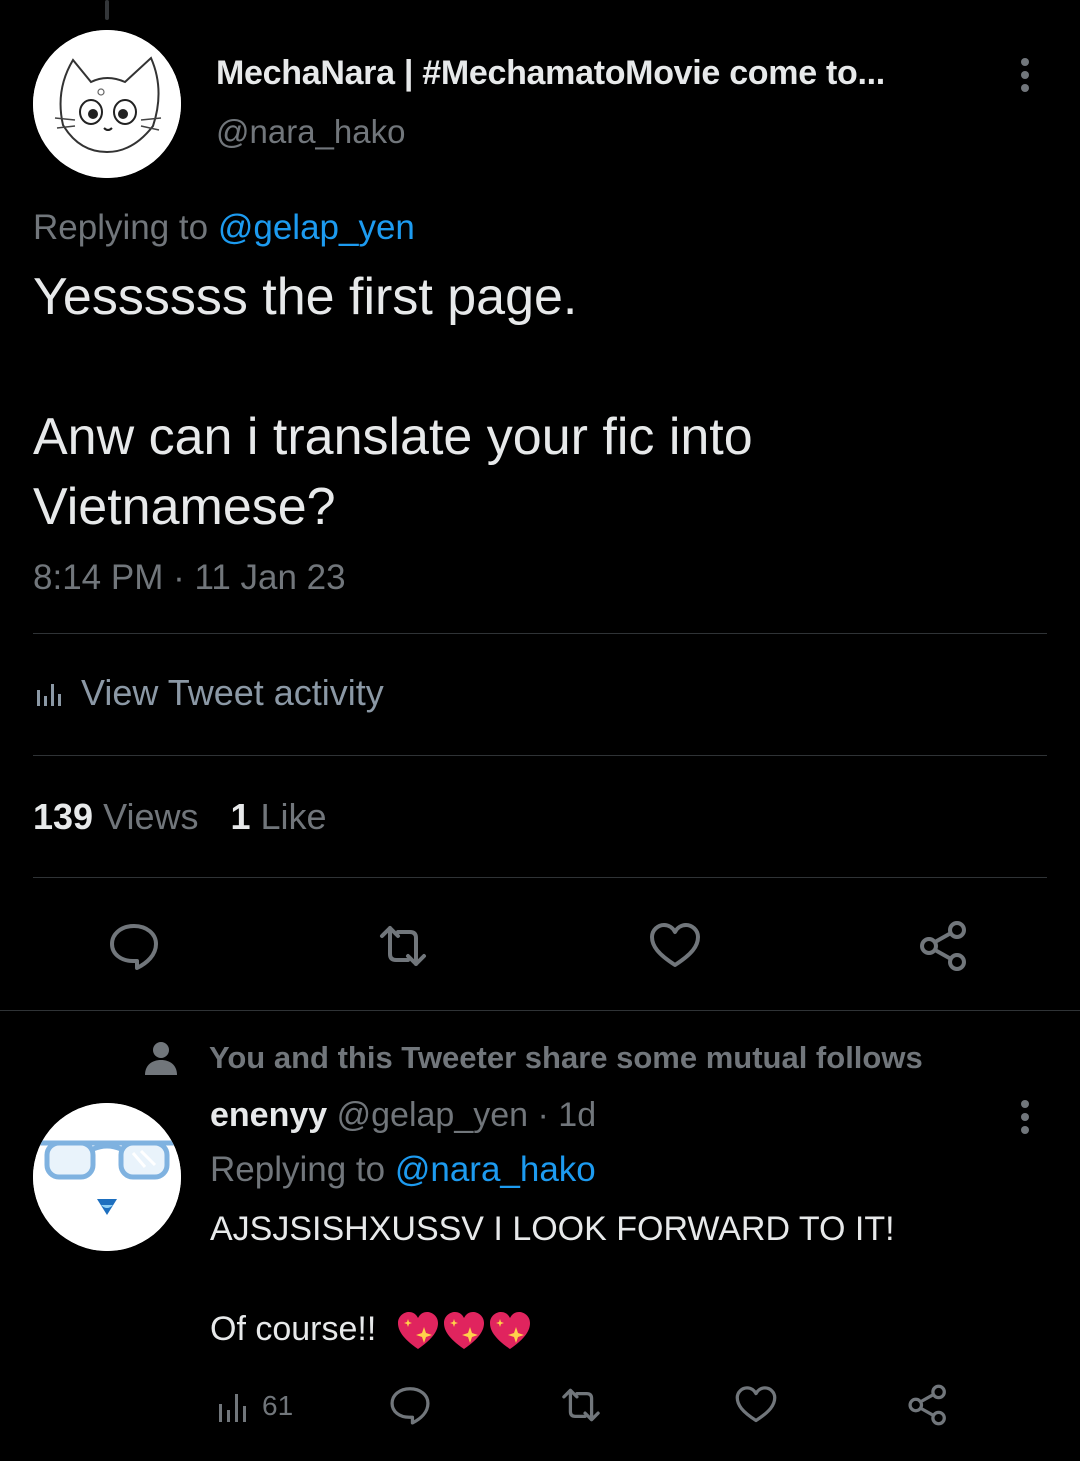  I want to click on views-stat: 139 Views, so click(115, 816).